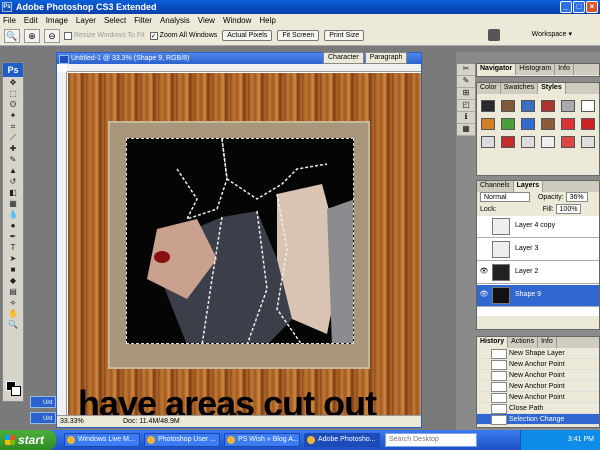  What do you see at coordinates (183, 35) in the screenshot?
I see `zoom-all-windows-checkbox: ✓ Zoom All Windows` at bounding box center [183, 35].